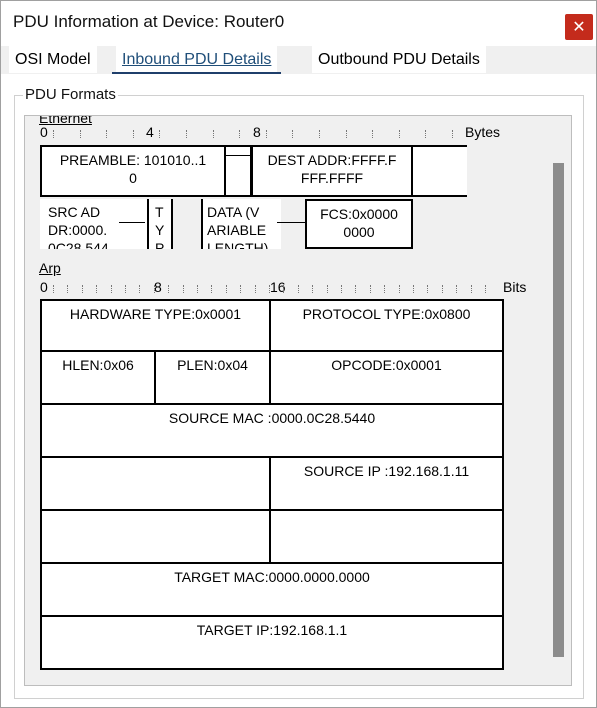  I want to click on window-title: PDU Information at Device: Router0, so click(149, 21).